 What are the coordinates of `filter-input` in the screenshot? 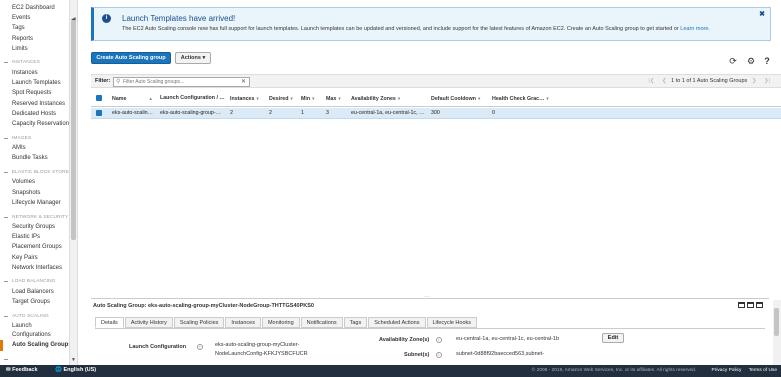 It's located at (182, 82).